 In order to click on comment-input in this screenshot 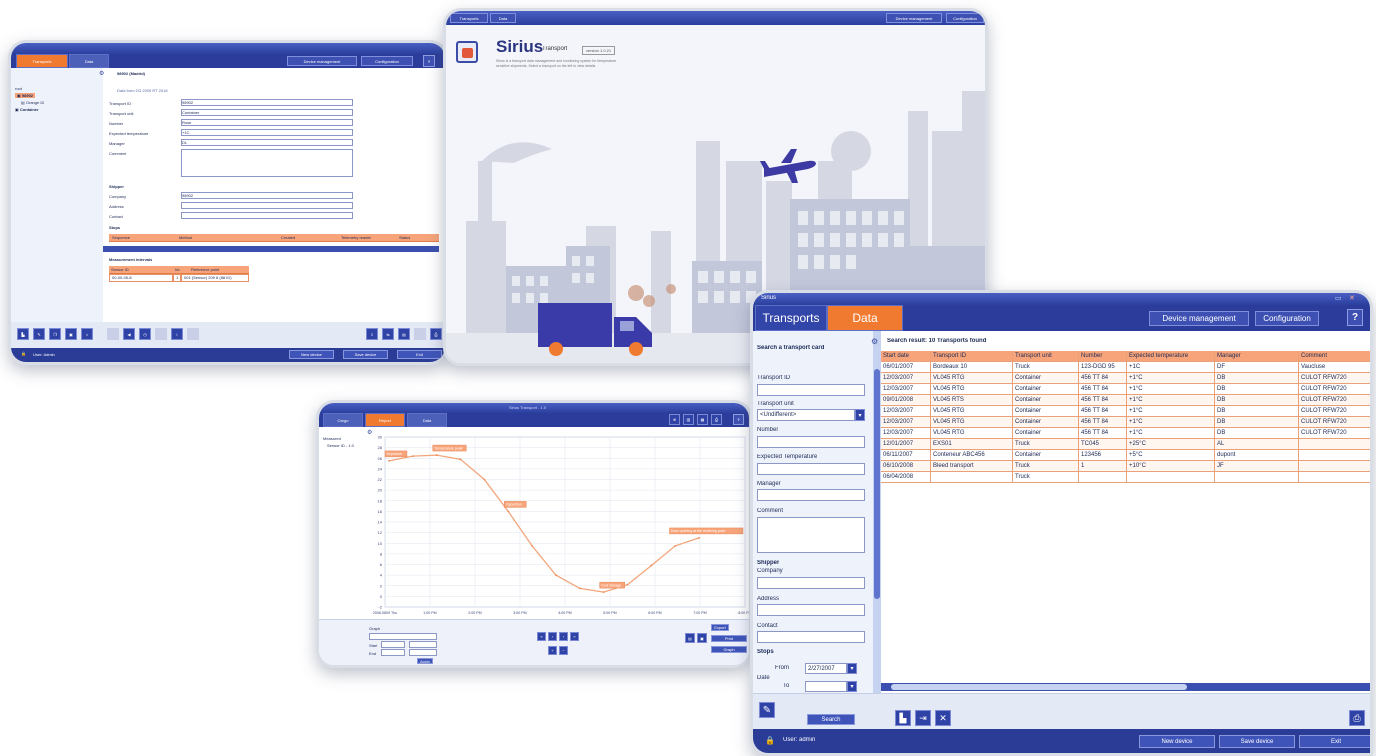, I will do `click(811, 535)`.